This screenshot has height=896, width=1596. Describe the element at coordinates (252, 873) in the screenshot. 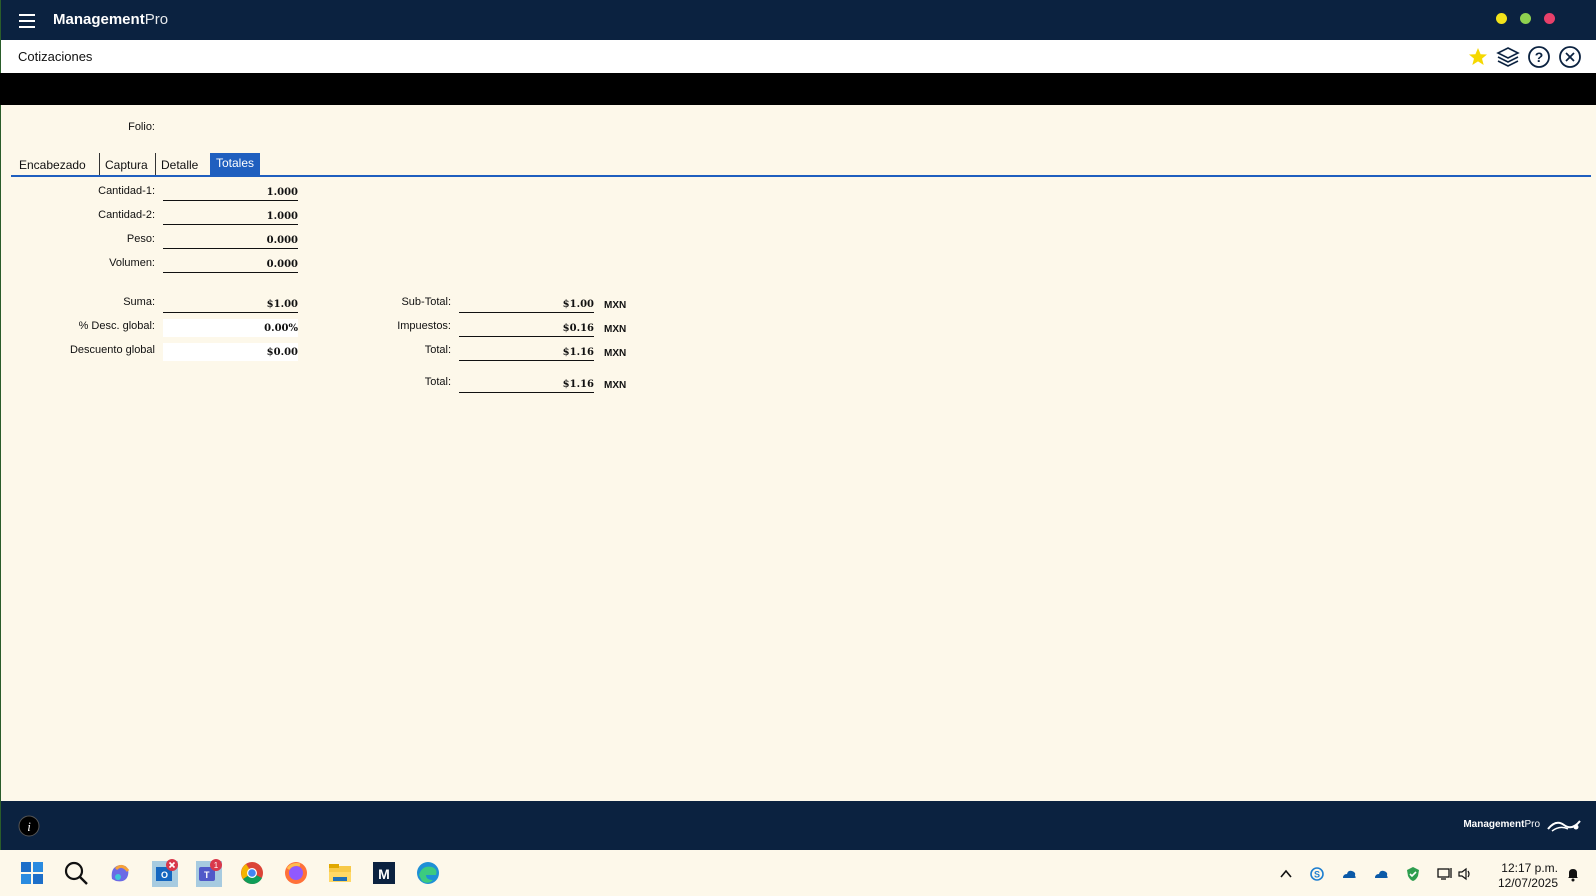

I see `chrome-icon` at that location.